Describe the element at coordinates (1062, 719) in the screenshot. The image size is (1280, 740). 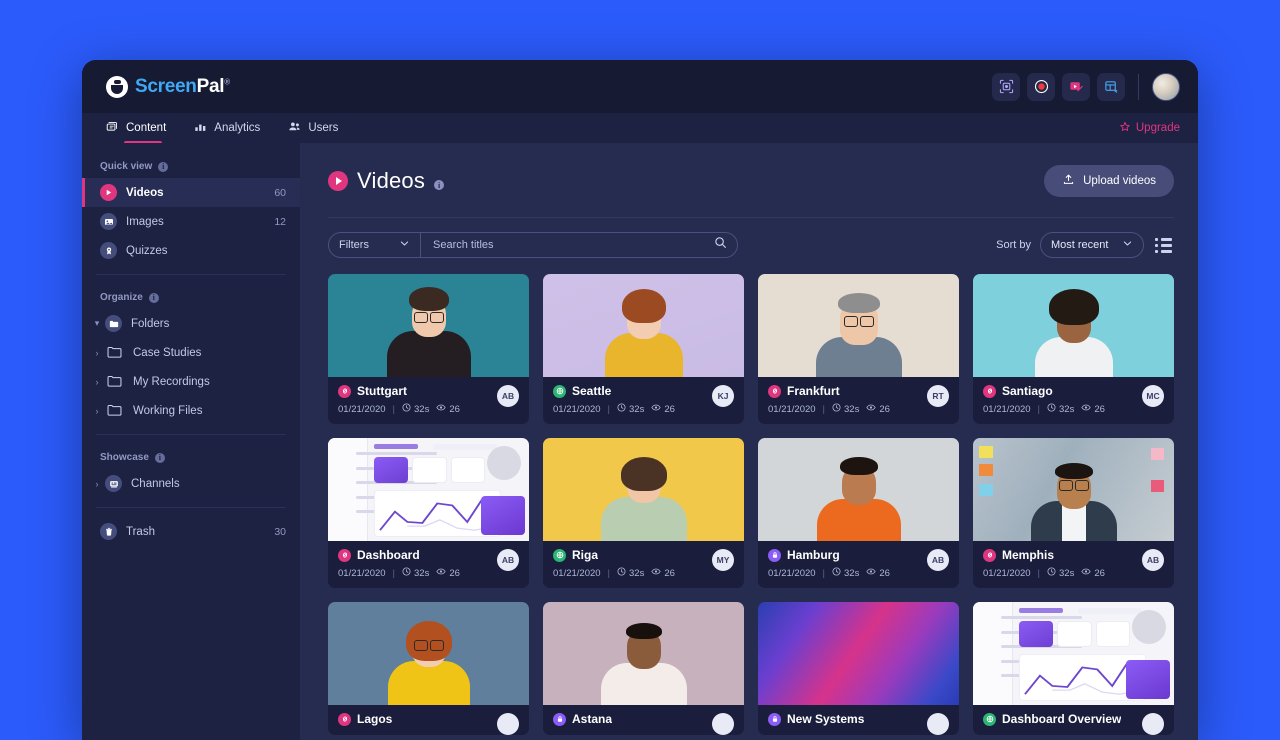
I see `video-title: Dashboard Overview` at that location.